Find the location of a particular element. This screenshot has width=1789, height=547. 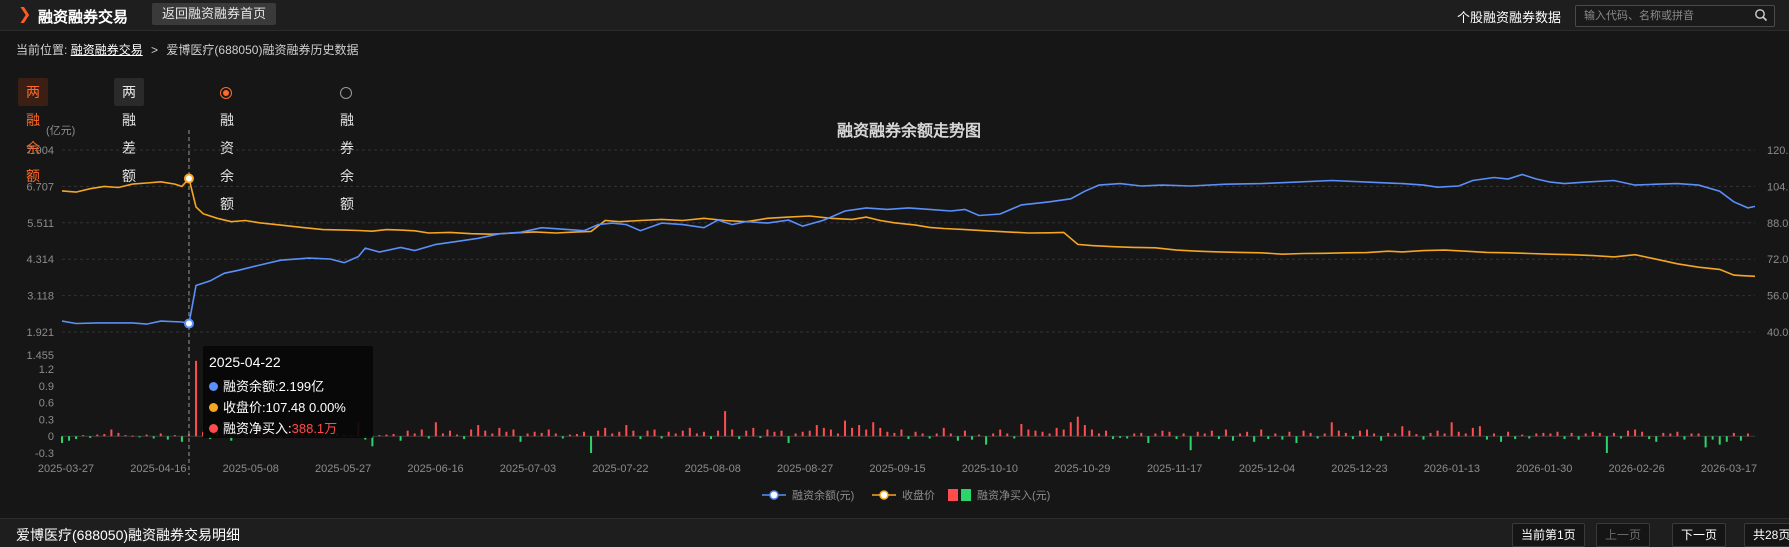

stock-margin-data-link: 个股融资融券数据 is located at coordinates (1509, 16).